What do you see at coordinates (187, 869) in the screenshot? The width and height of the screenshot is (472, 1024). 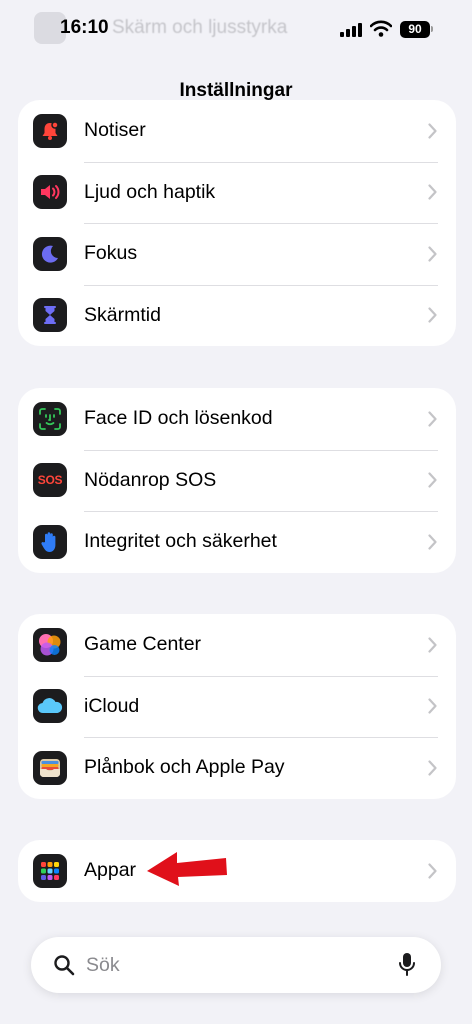 I see `annotation-arrow-icon` at bounding box center [187, 869].